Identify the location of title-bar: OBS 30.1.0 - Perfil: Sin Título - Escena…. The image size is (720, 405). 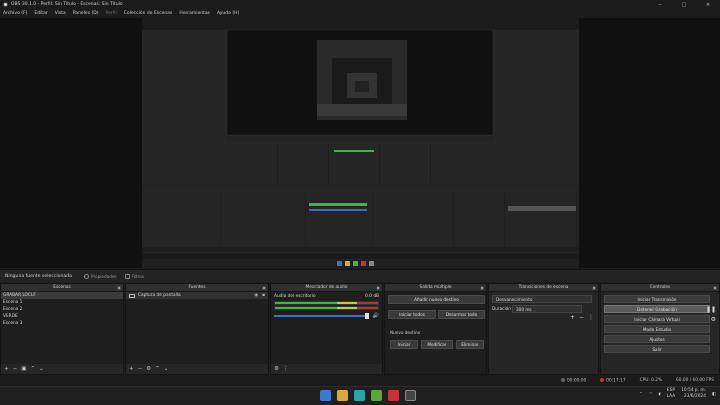
(360, 4).